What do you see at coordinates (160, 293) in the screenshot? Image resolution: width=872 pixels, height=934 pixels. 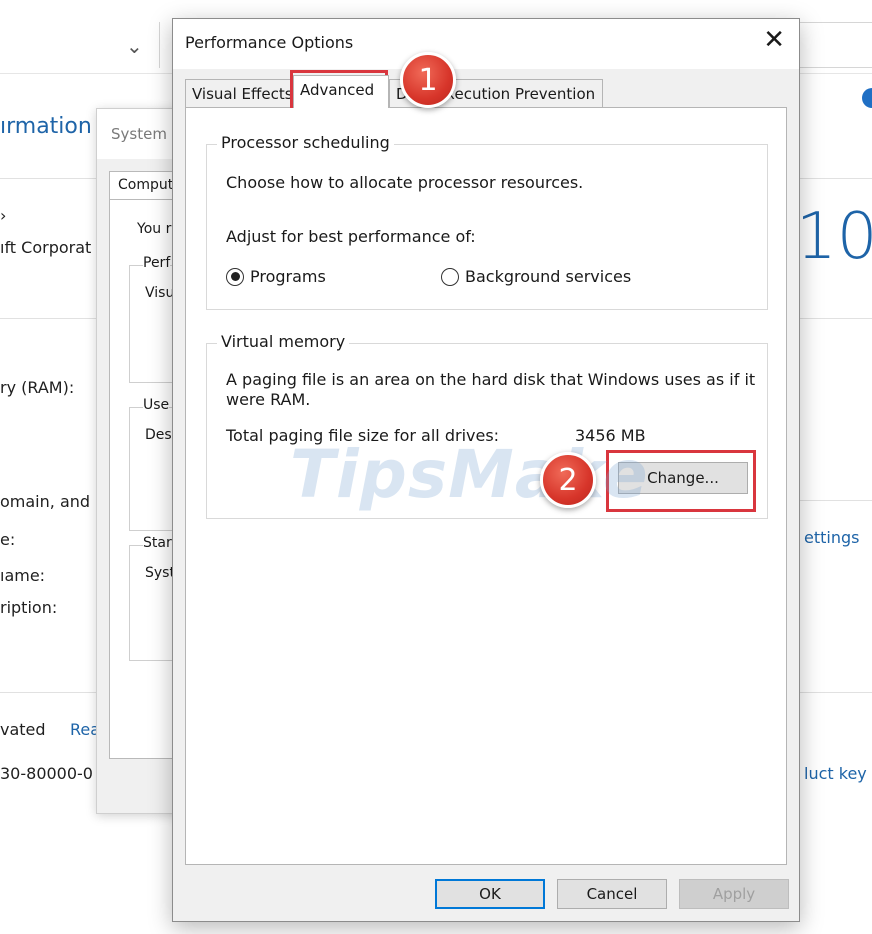 I see `group-text: Visu` at bounding box center [160, 293].